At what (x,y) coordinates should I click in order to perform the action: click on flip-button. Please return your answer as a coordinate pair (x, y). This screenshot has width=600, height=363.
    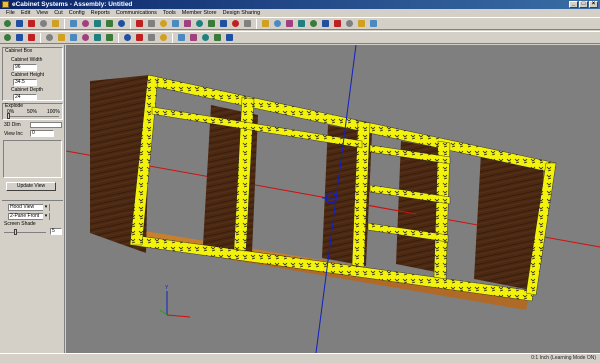
    Looking at the image, I should click on (193, 38).